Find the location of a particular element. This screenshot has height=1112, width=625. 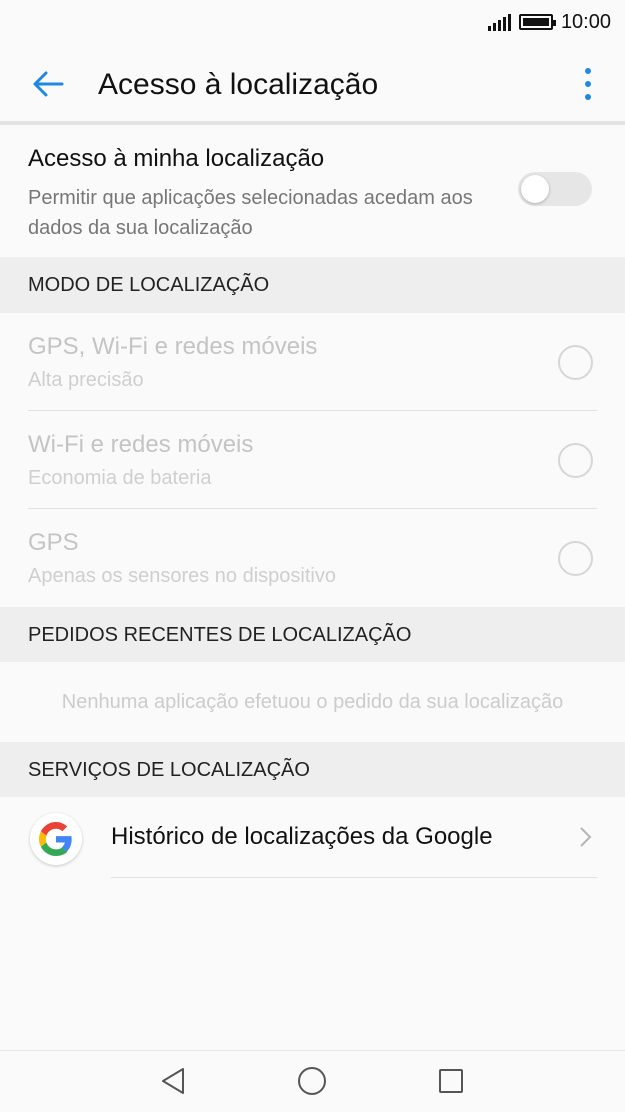

nav-recents-icon is located at coordinates (451, 1081).